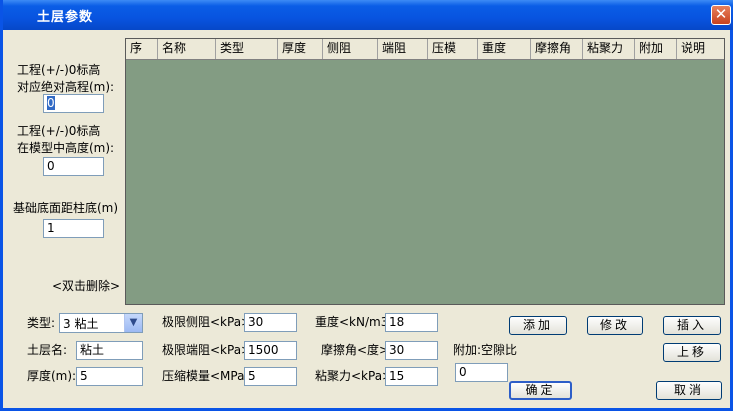 The image size is (733, 411). I want to click on cancel-button: 取消, so click(689, 390).